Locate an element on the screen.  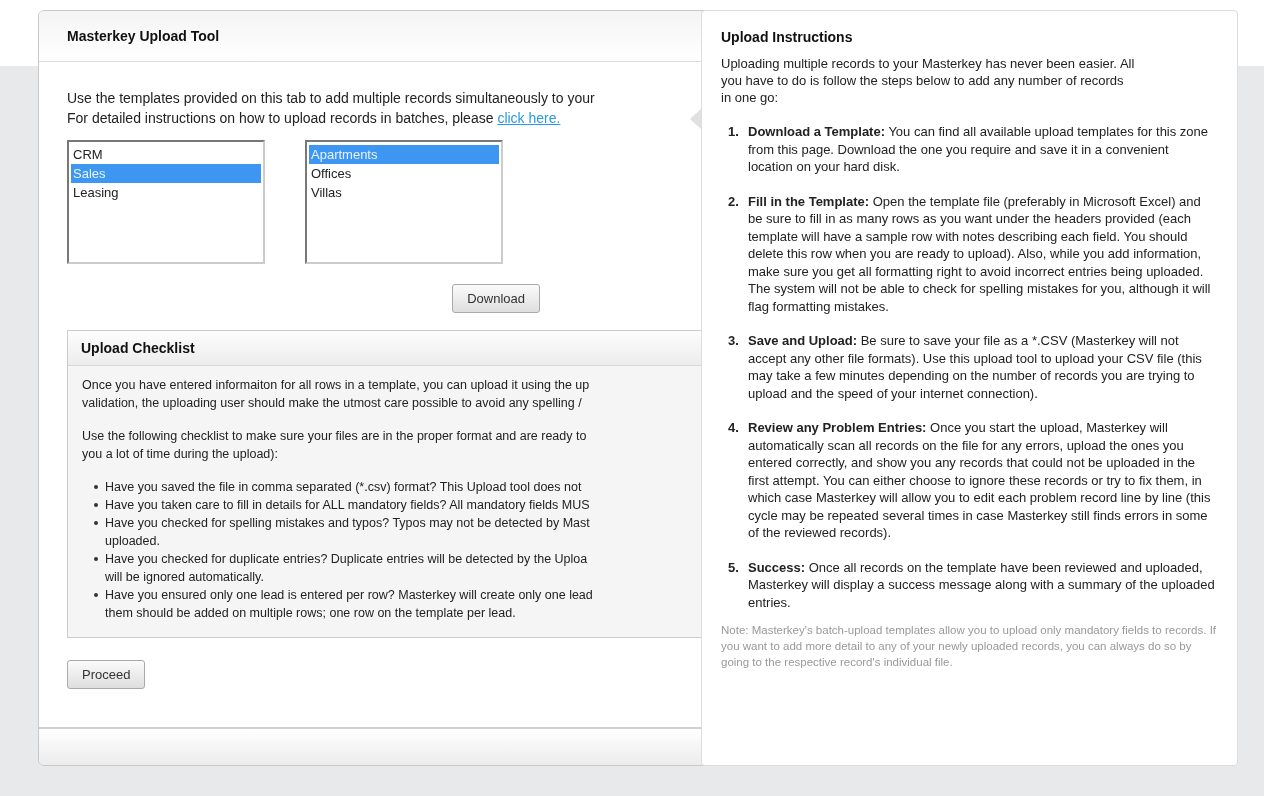
step-text: Save and Upload: Be sure to save your file as a *.CSV (Masterkey will not accept any other file formats). Use this upload tool to upload your CSV file (this may take a few minutes depending on the number of records you are trying to upload and the speed of your internet connection). is located at coordinates (975, 367).